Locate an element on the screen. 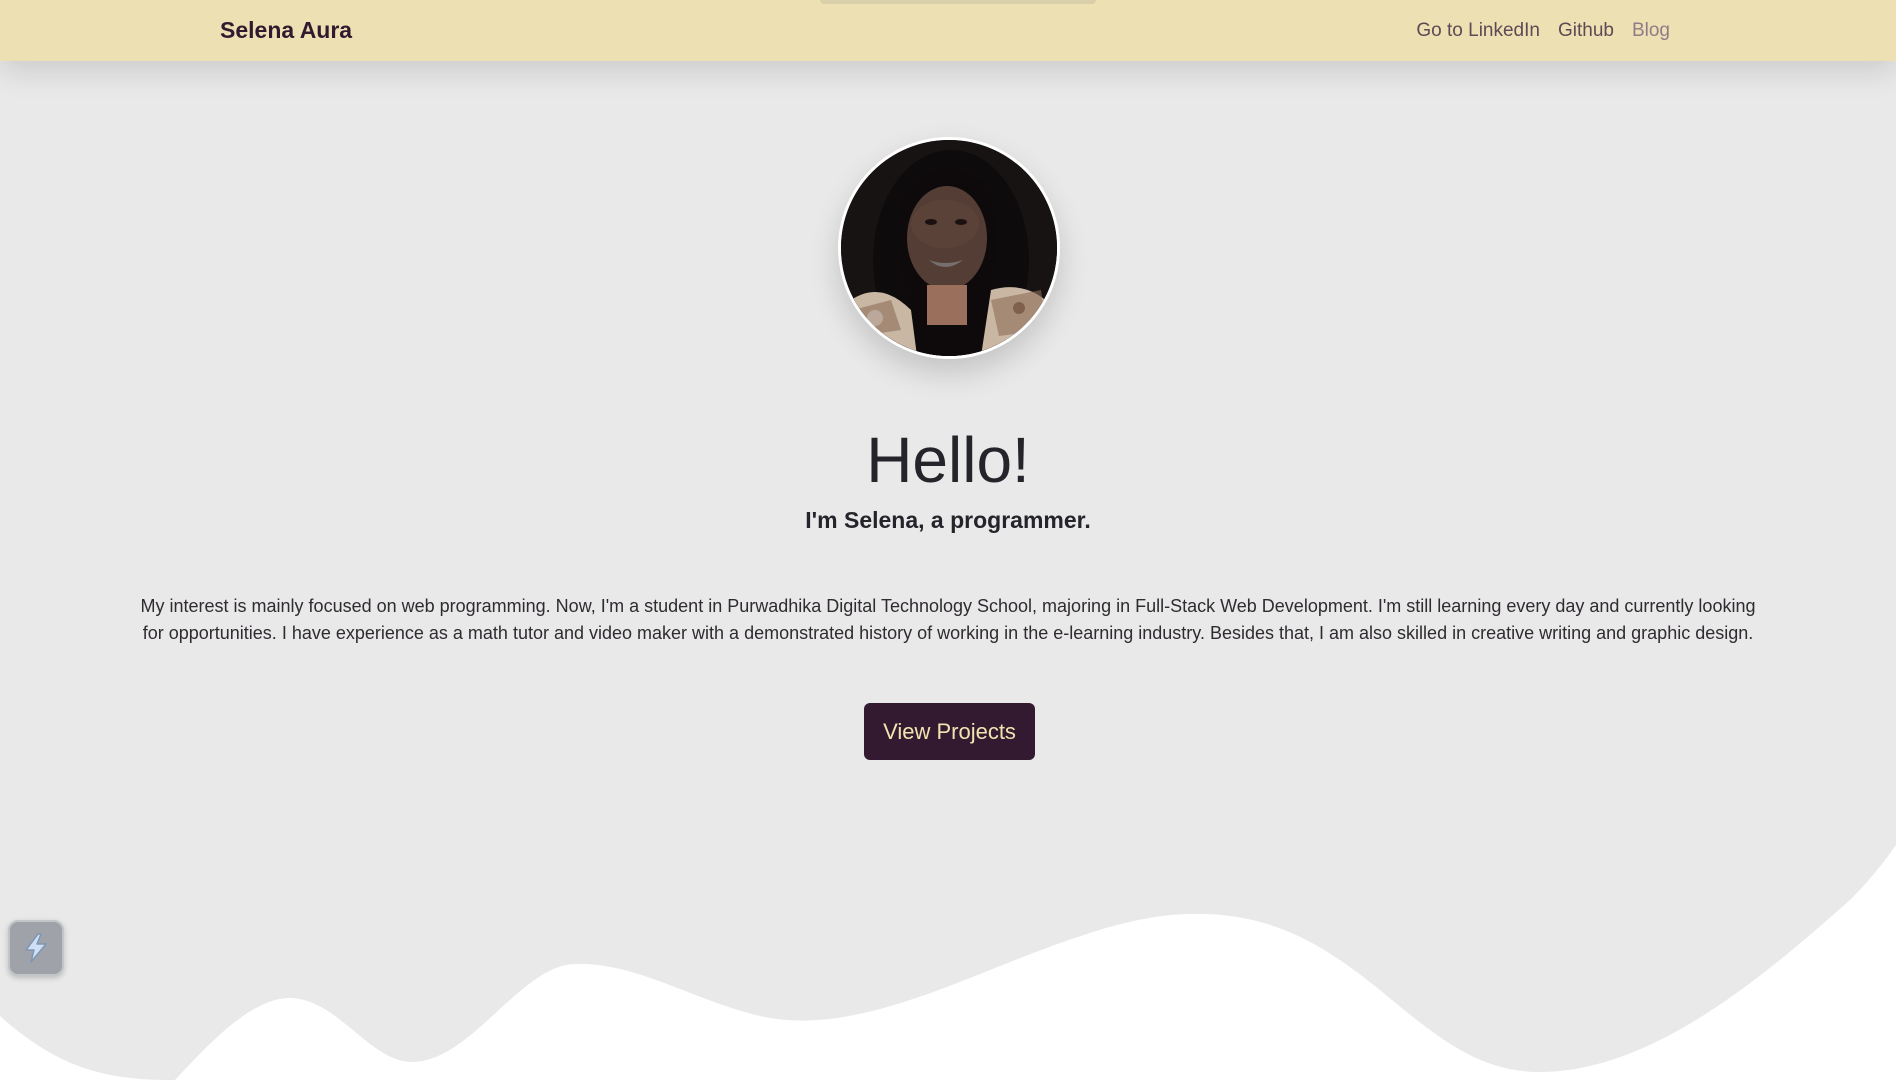  nav-links: Go to LinkedIn Github Blog is located at coordinates (1543, 31).